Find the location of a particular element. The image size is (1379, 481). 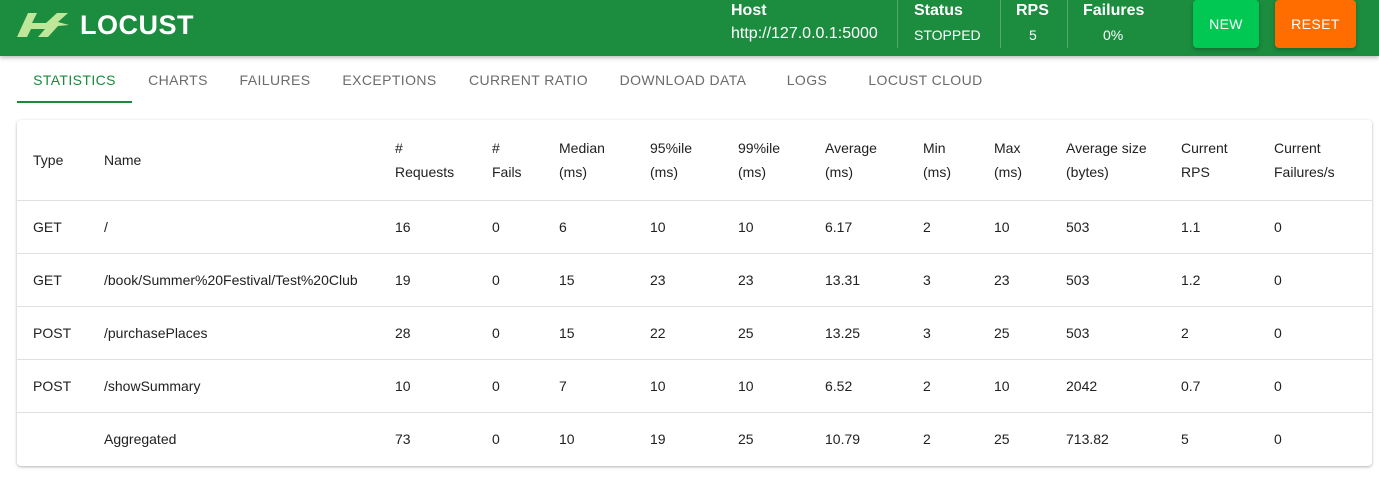

failures-label: Failures is located at coordinates (1114, 10).